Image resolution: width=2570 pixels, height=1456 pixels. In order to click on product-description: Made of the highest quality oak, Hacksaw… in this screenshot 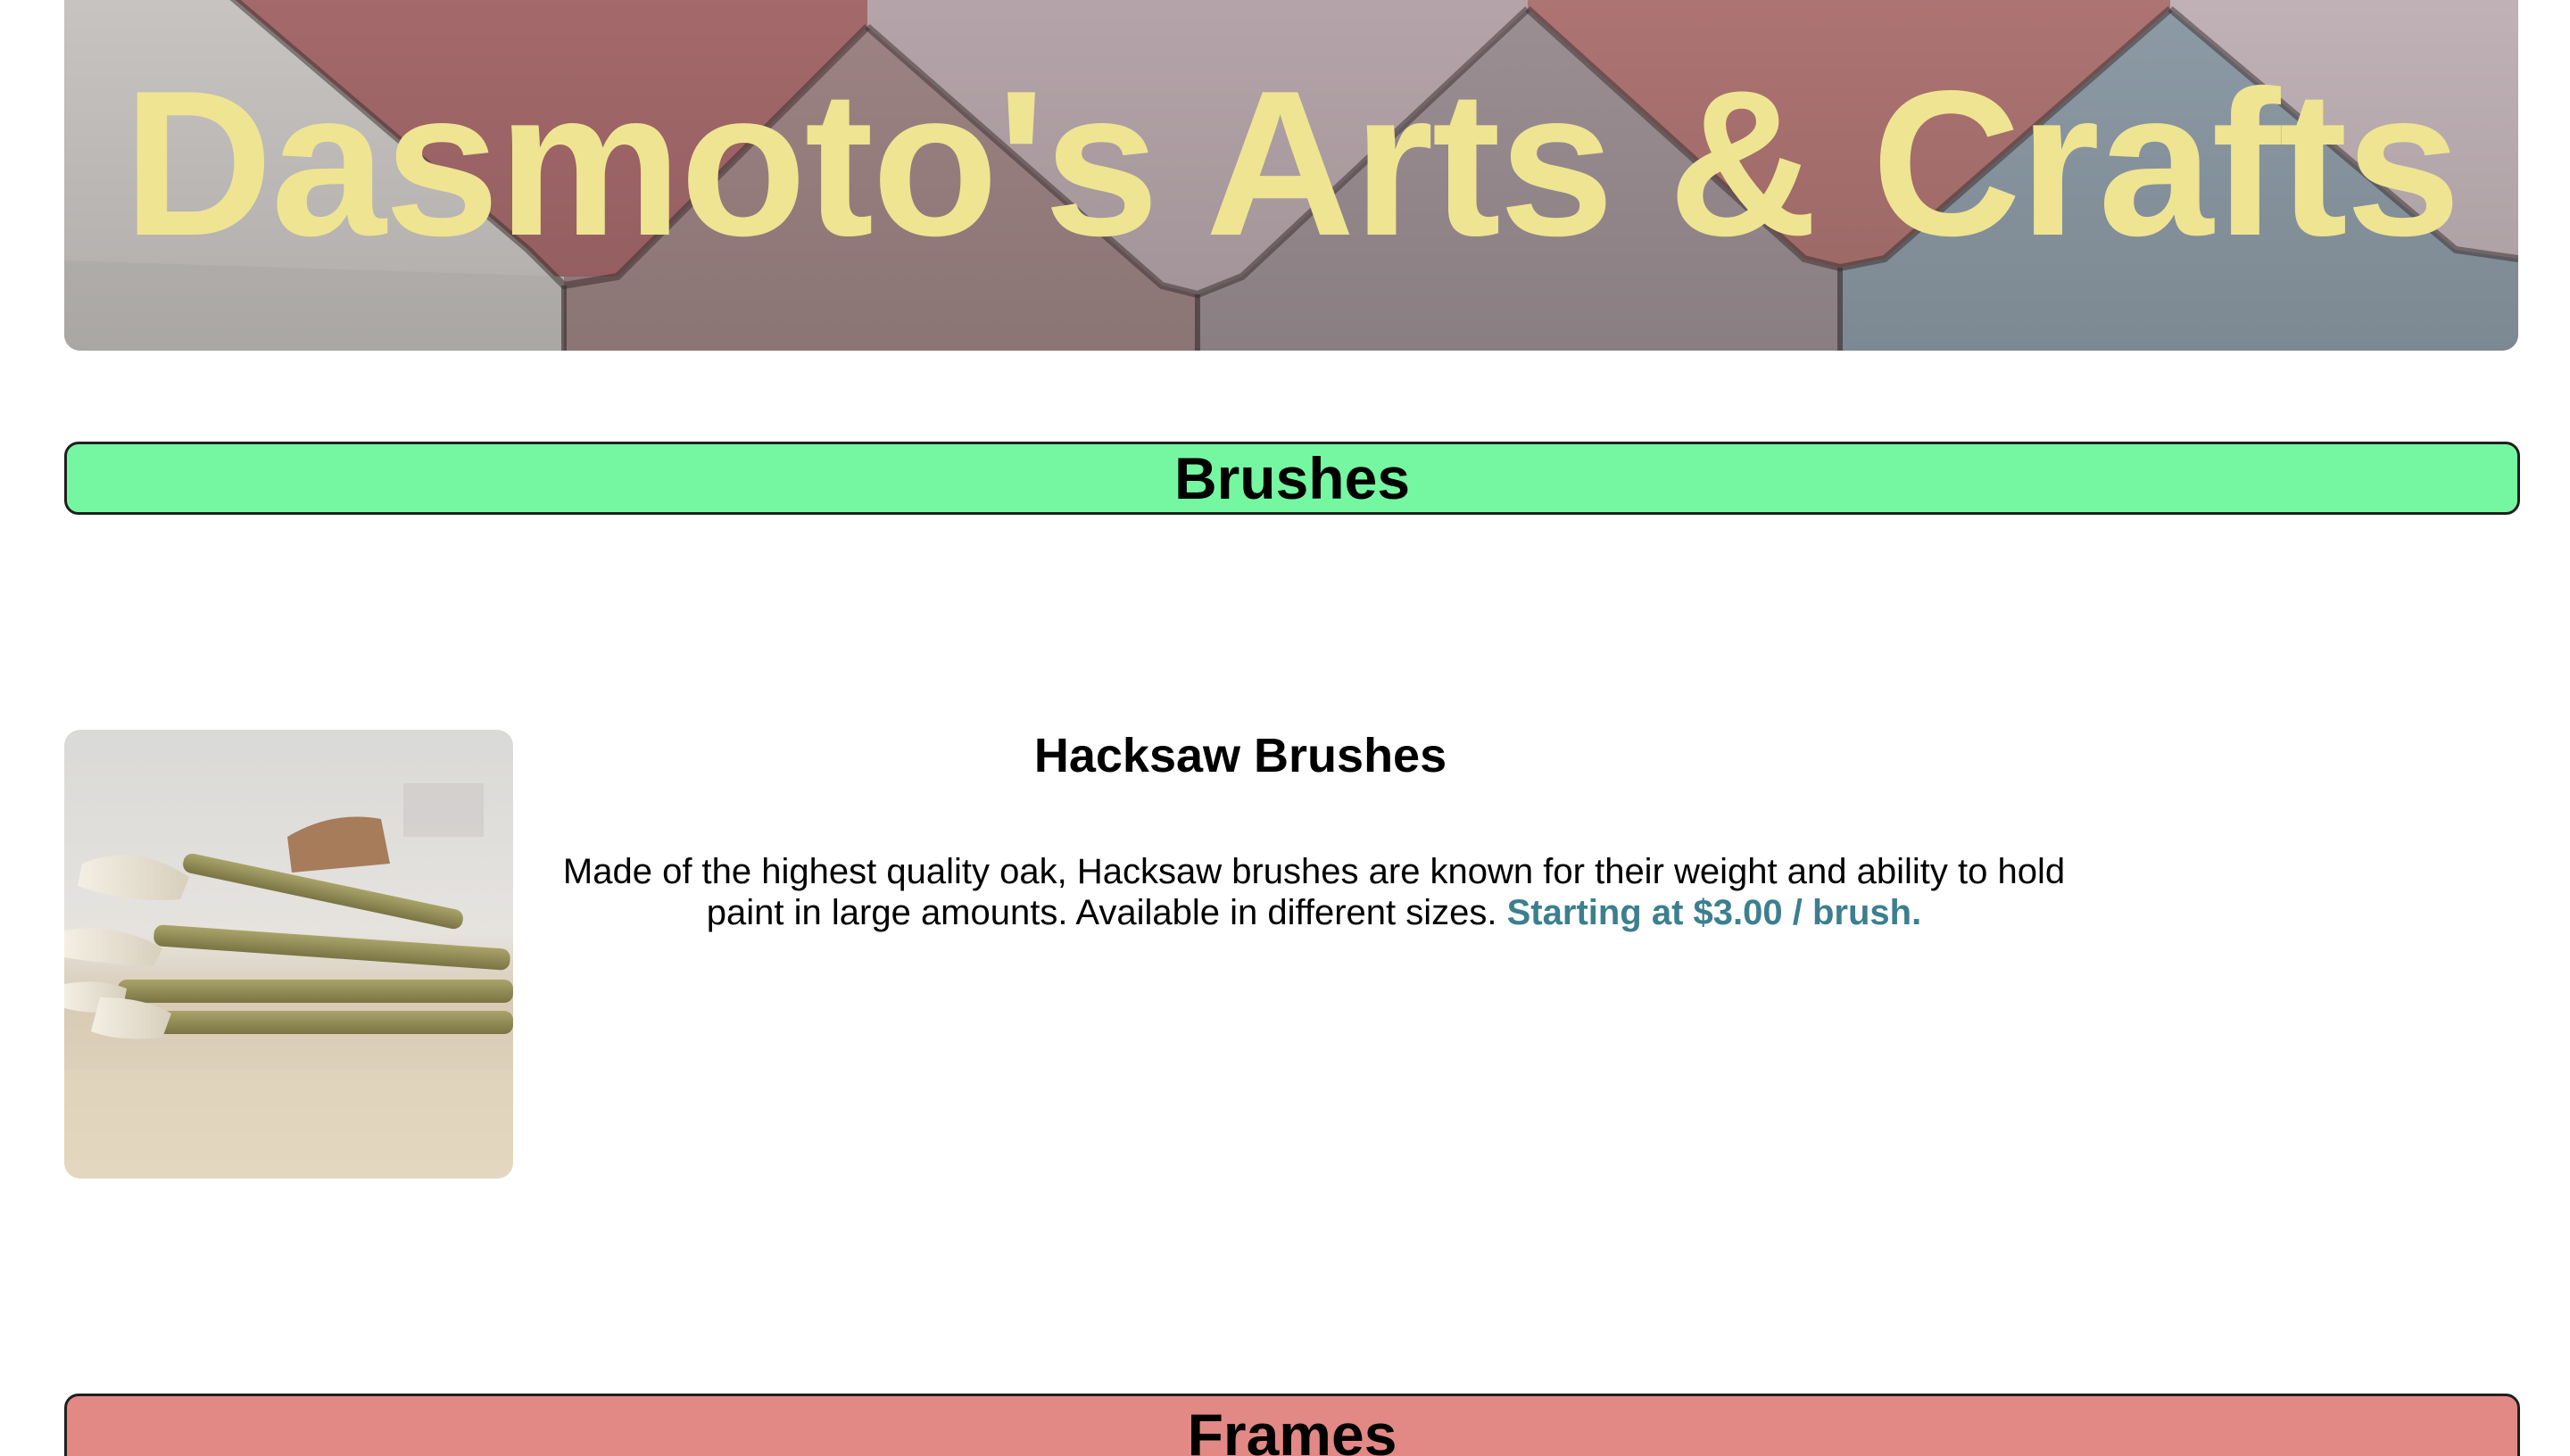, I will do `click(1314, 892)`.